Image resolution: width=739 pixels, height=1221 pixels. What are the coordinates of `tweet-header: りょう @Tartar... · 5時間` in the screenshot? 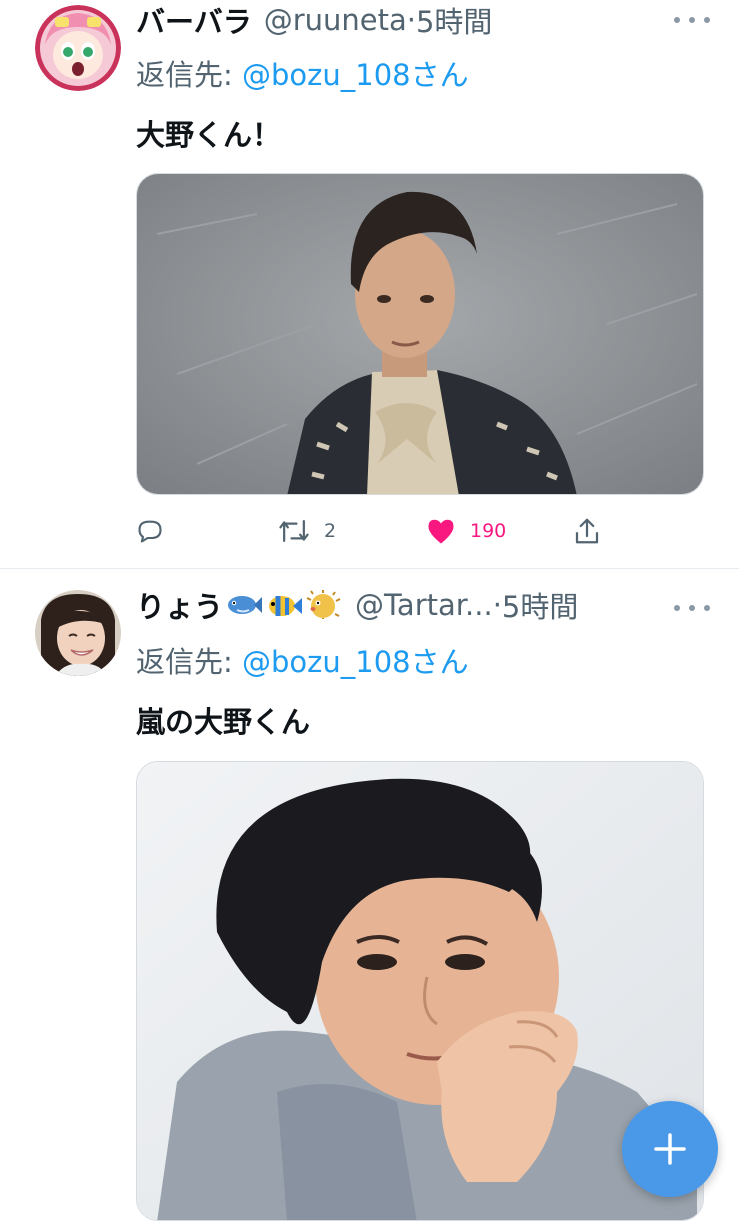 It's located at (357, 605).